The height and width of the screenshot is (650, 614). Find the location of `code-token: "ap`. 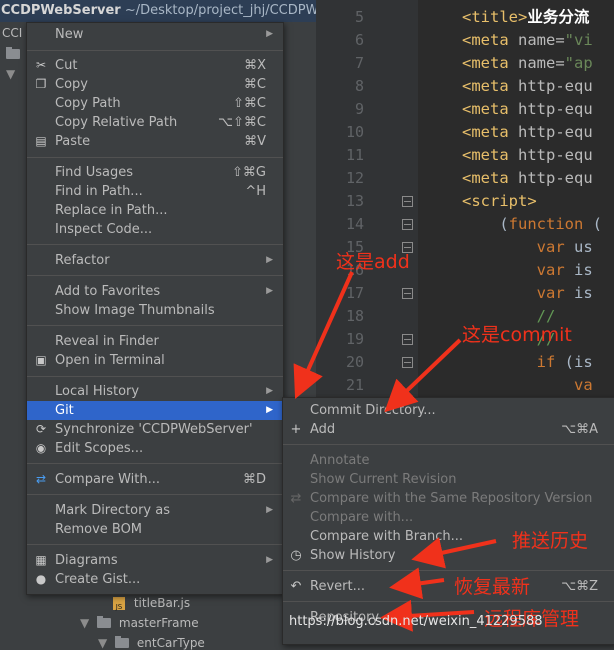

code-token: "ap is located at coordinates (578, 63).